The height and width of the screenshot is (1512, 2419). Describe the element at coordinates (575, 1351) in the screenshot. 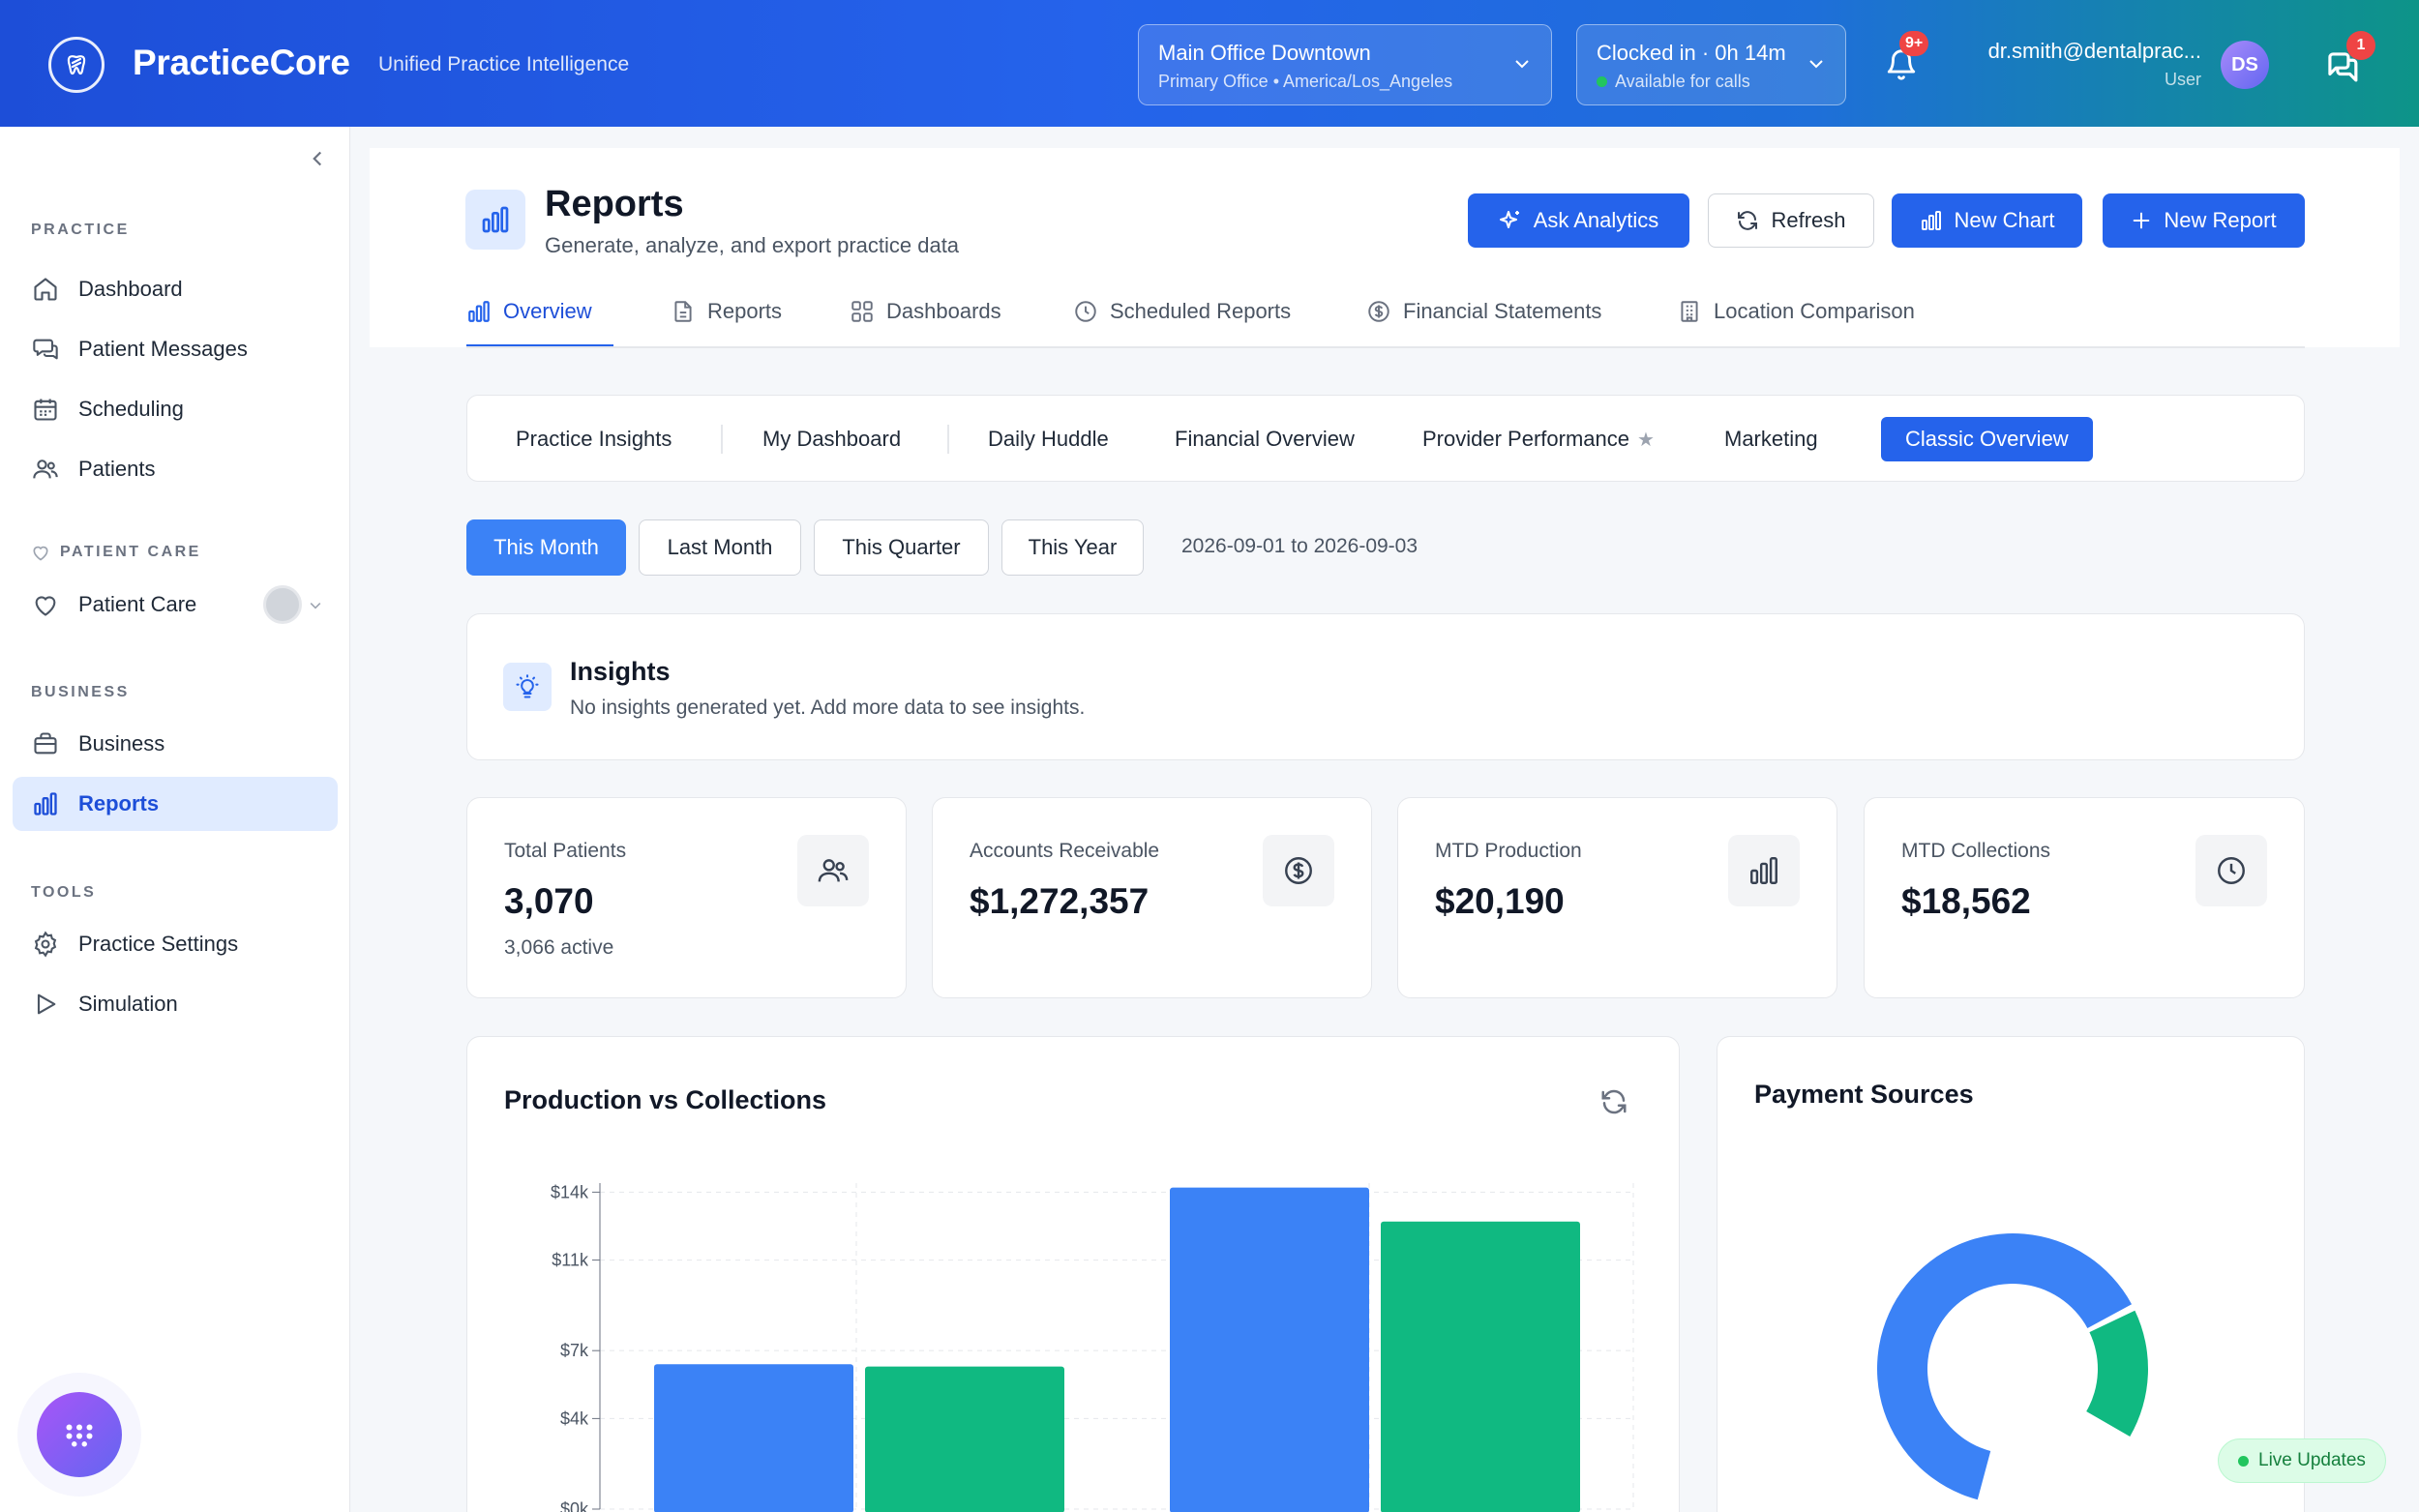

I see `y-tick-label: $7k` at that location.